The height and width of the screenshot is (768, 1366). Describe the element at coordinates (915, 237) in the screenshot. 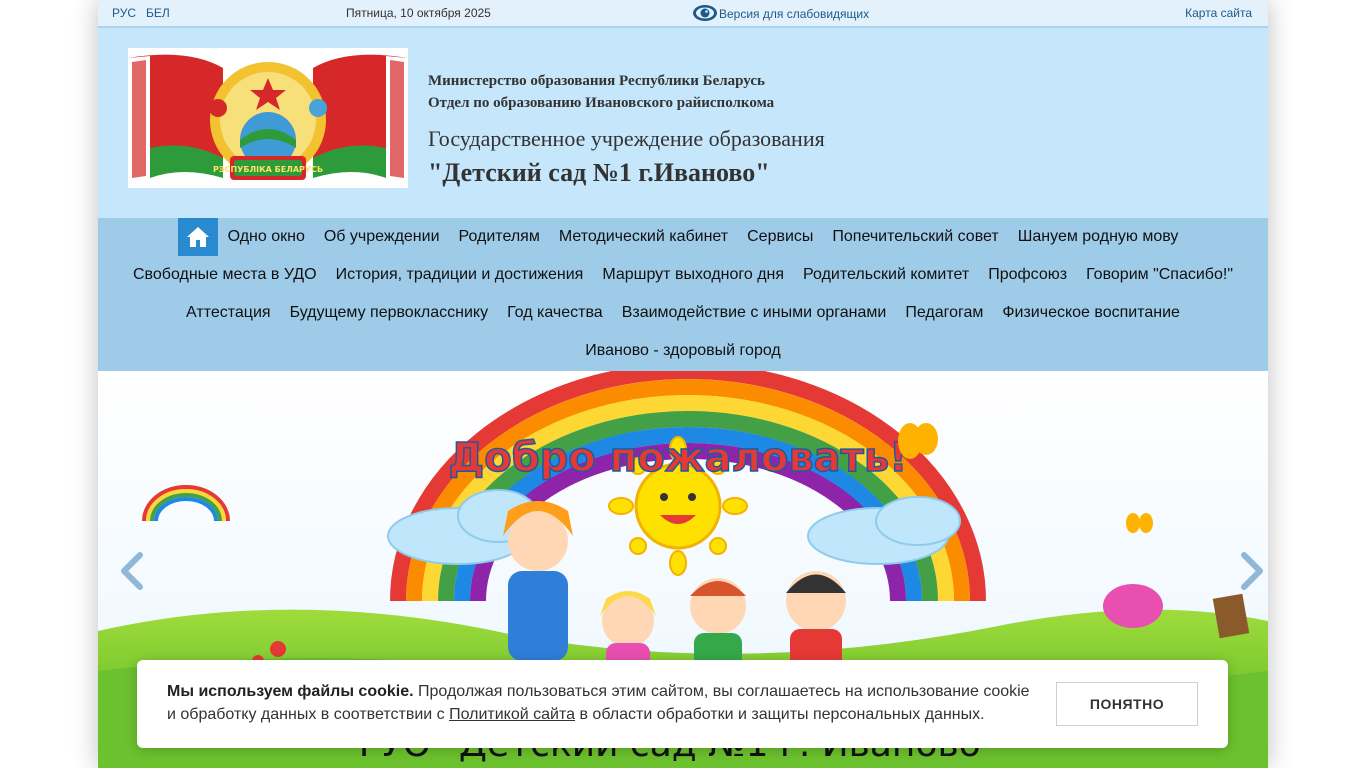

I see `nav-item-board-of-trustees: Попечительский совет` at that location.